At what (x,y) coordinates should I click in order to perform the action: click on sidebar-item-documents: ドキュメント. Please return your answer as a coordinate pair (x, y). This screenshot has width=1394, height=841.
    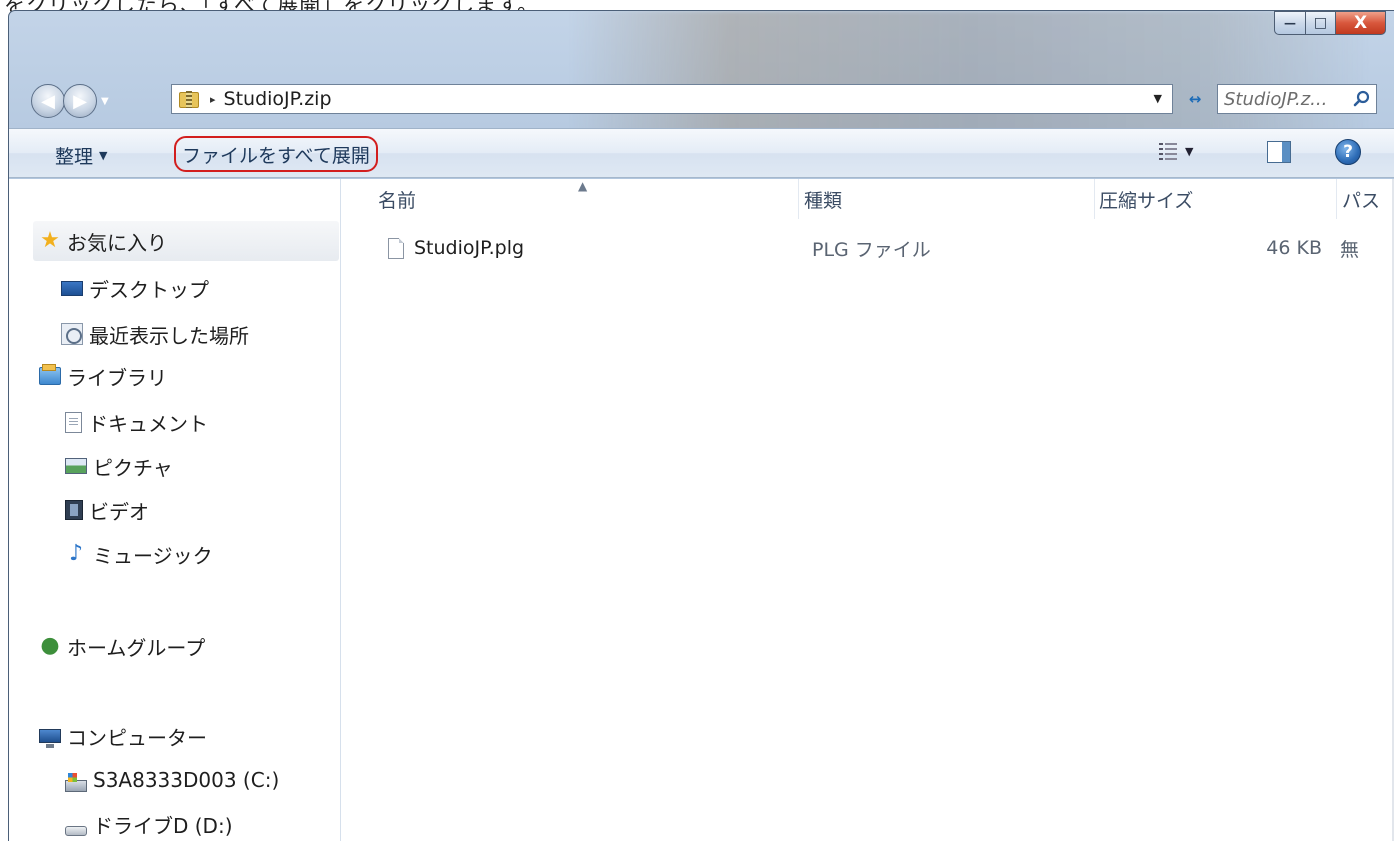
    Looking at the image, I should click on (136, 422).